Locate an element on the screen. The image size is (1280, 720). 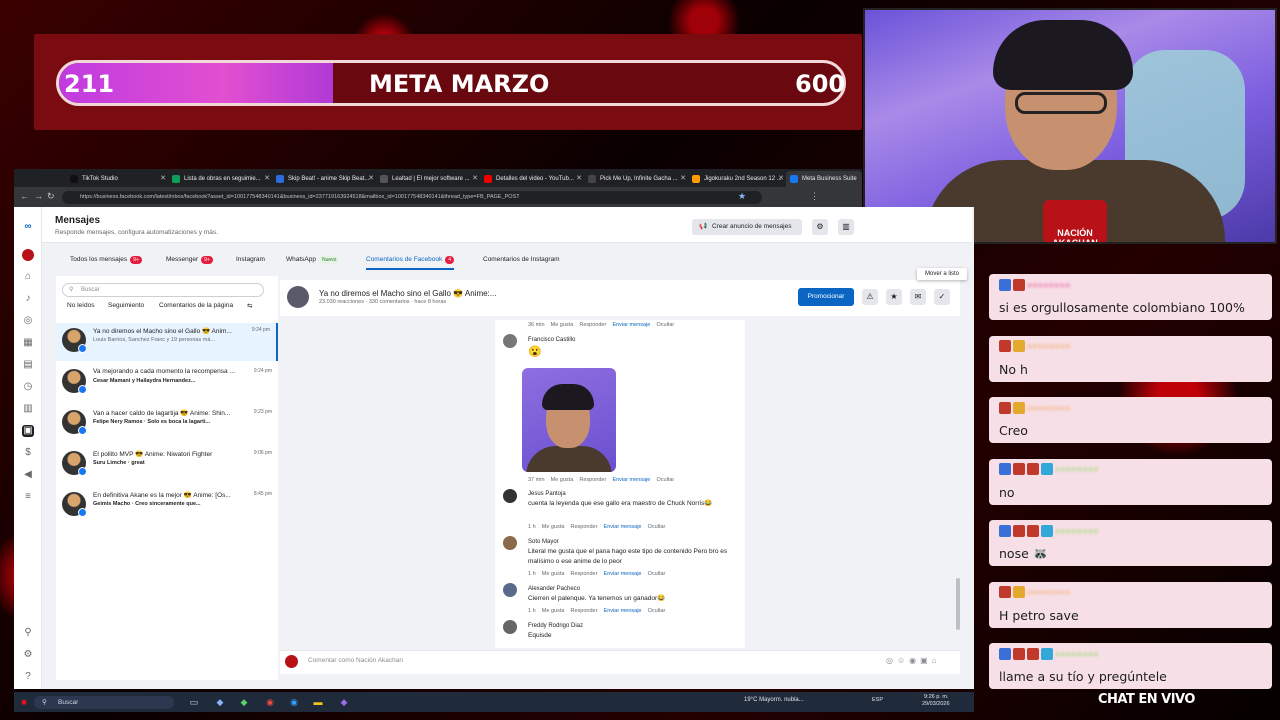
browser-tab: Pick Me Up, Infinite Gacha ... ✕ is located at coordinates (636, 179).